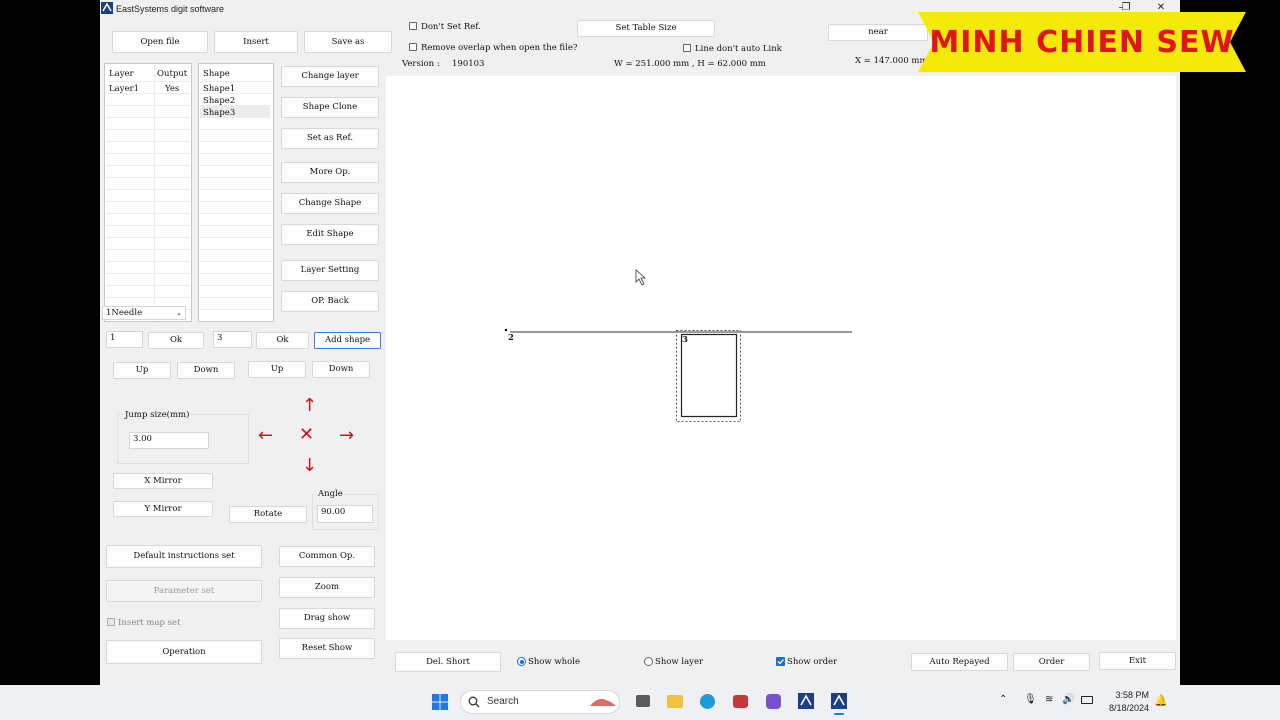 This screenshot has width=1280, height=720. I want to click on open-file-button: Open file, so click(160, 42).